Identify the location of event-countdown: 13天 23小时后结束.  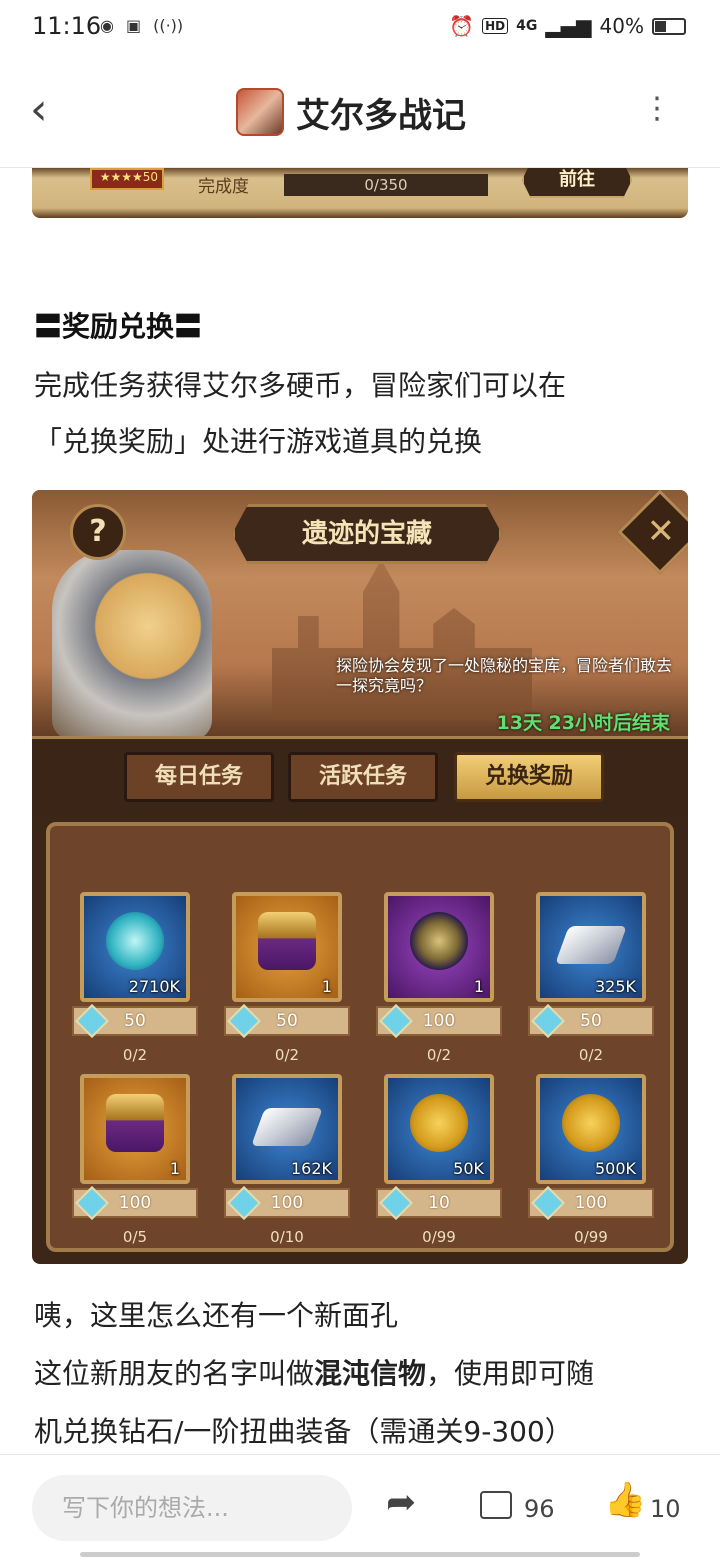
(583, 723).